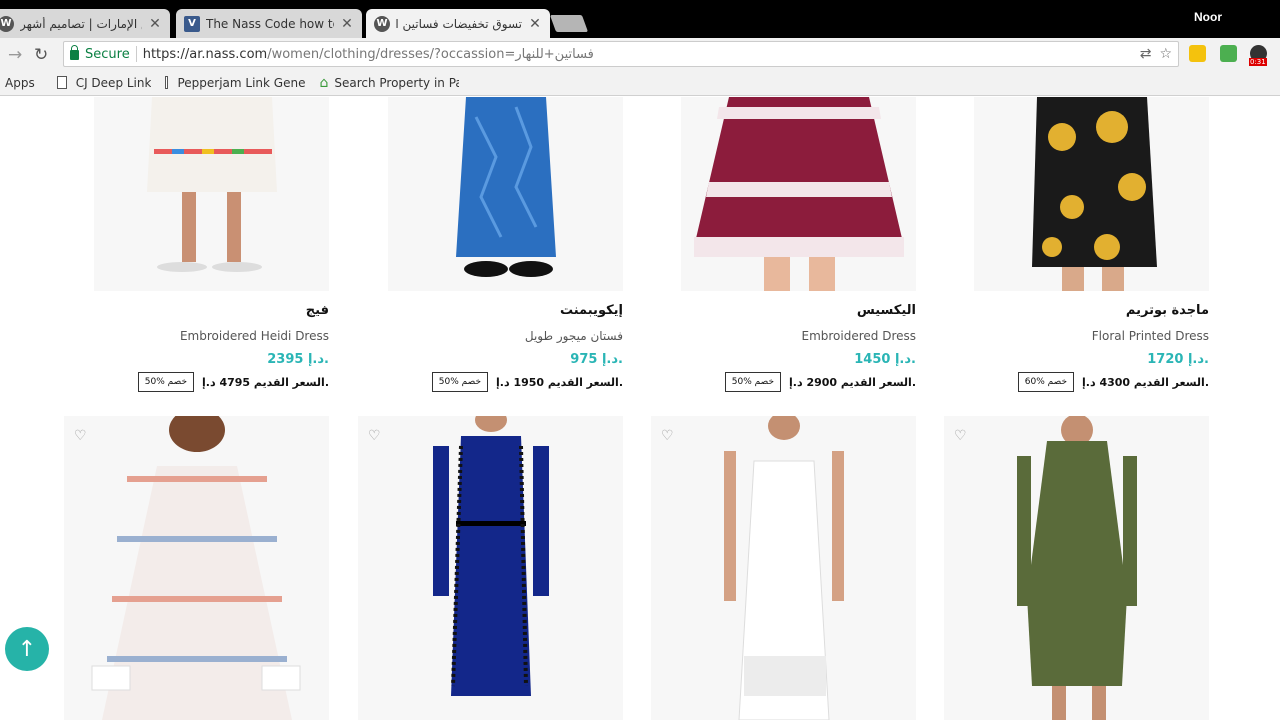  I want to click on forward-icon: →, so click(15, 55).